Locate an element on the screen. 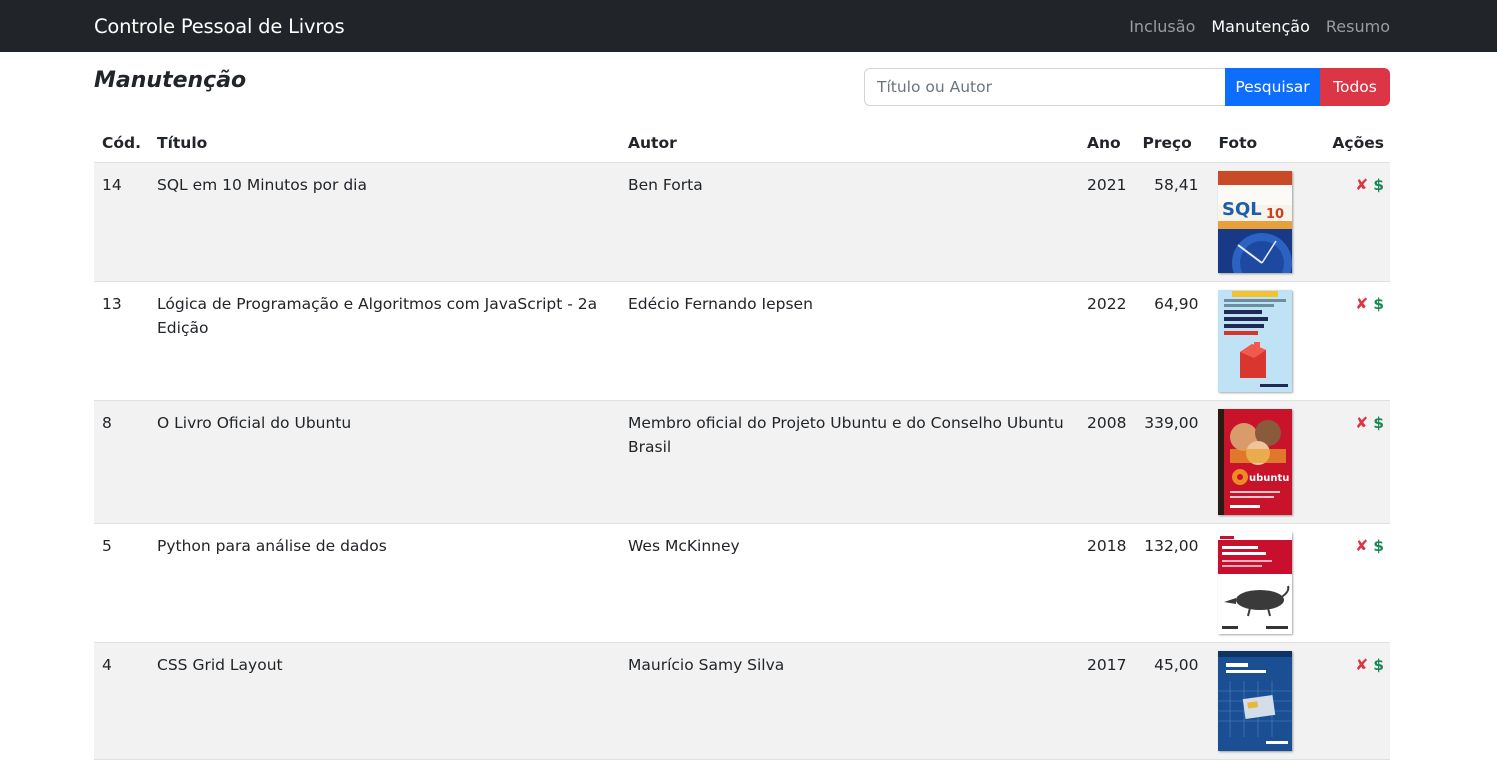 This screenshot has height=773, width=1497. cell-title: O Livro Oficial do Ubuntu is located at coordinates (385, 462).